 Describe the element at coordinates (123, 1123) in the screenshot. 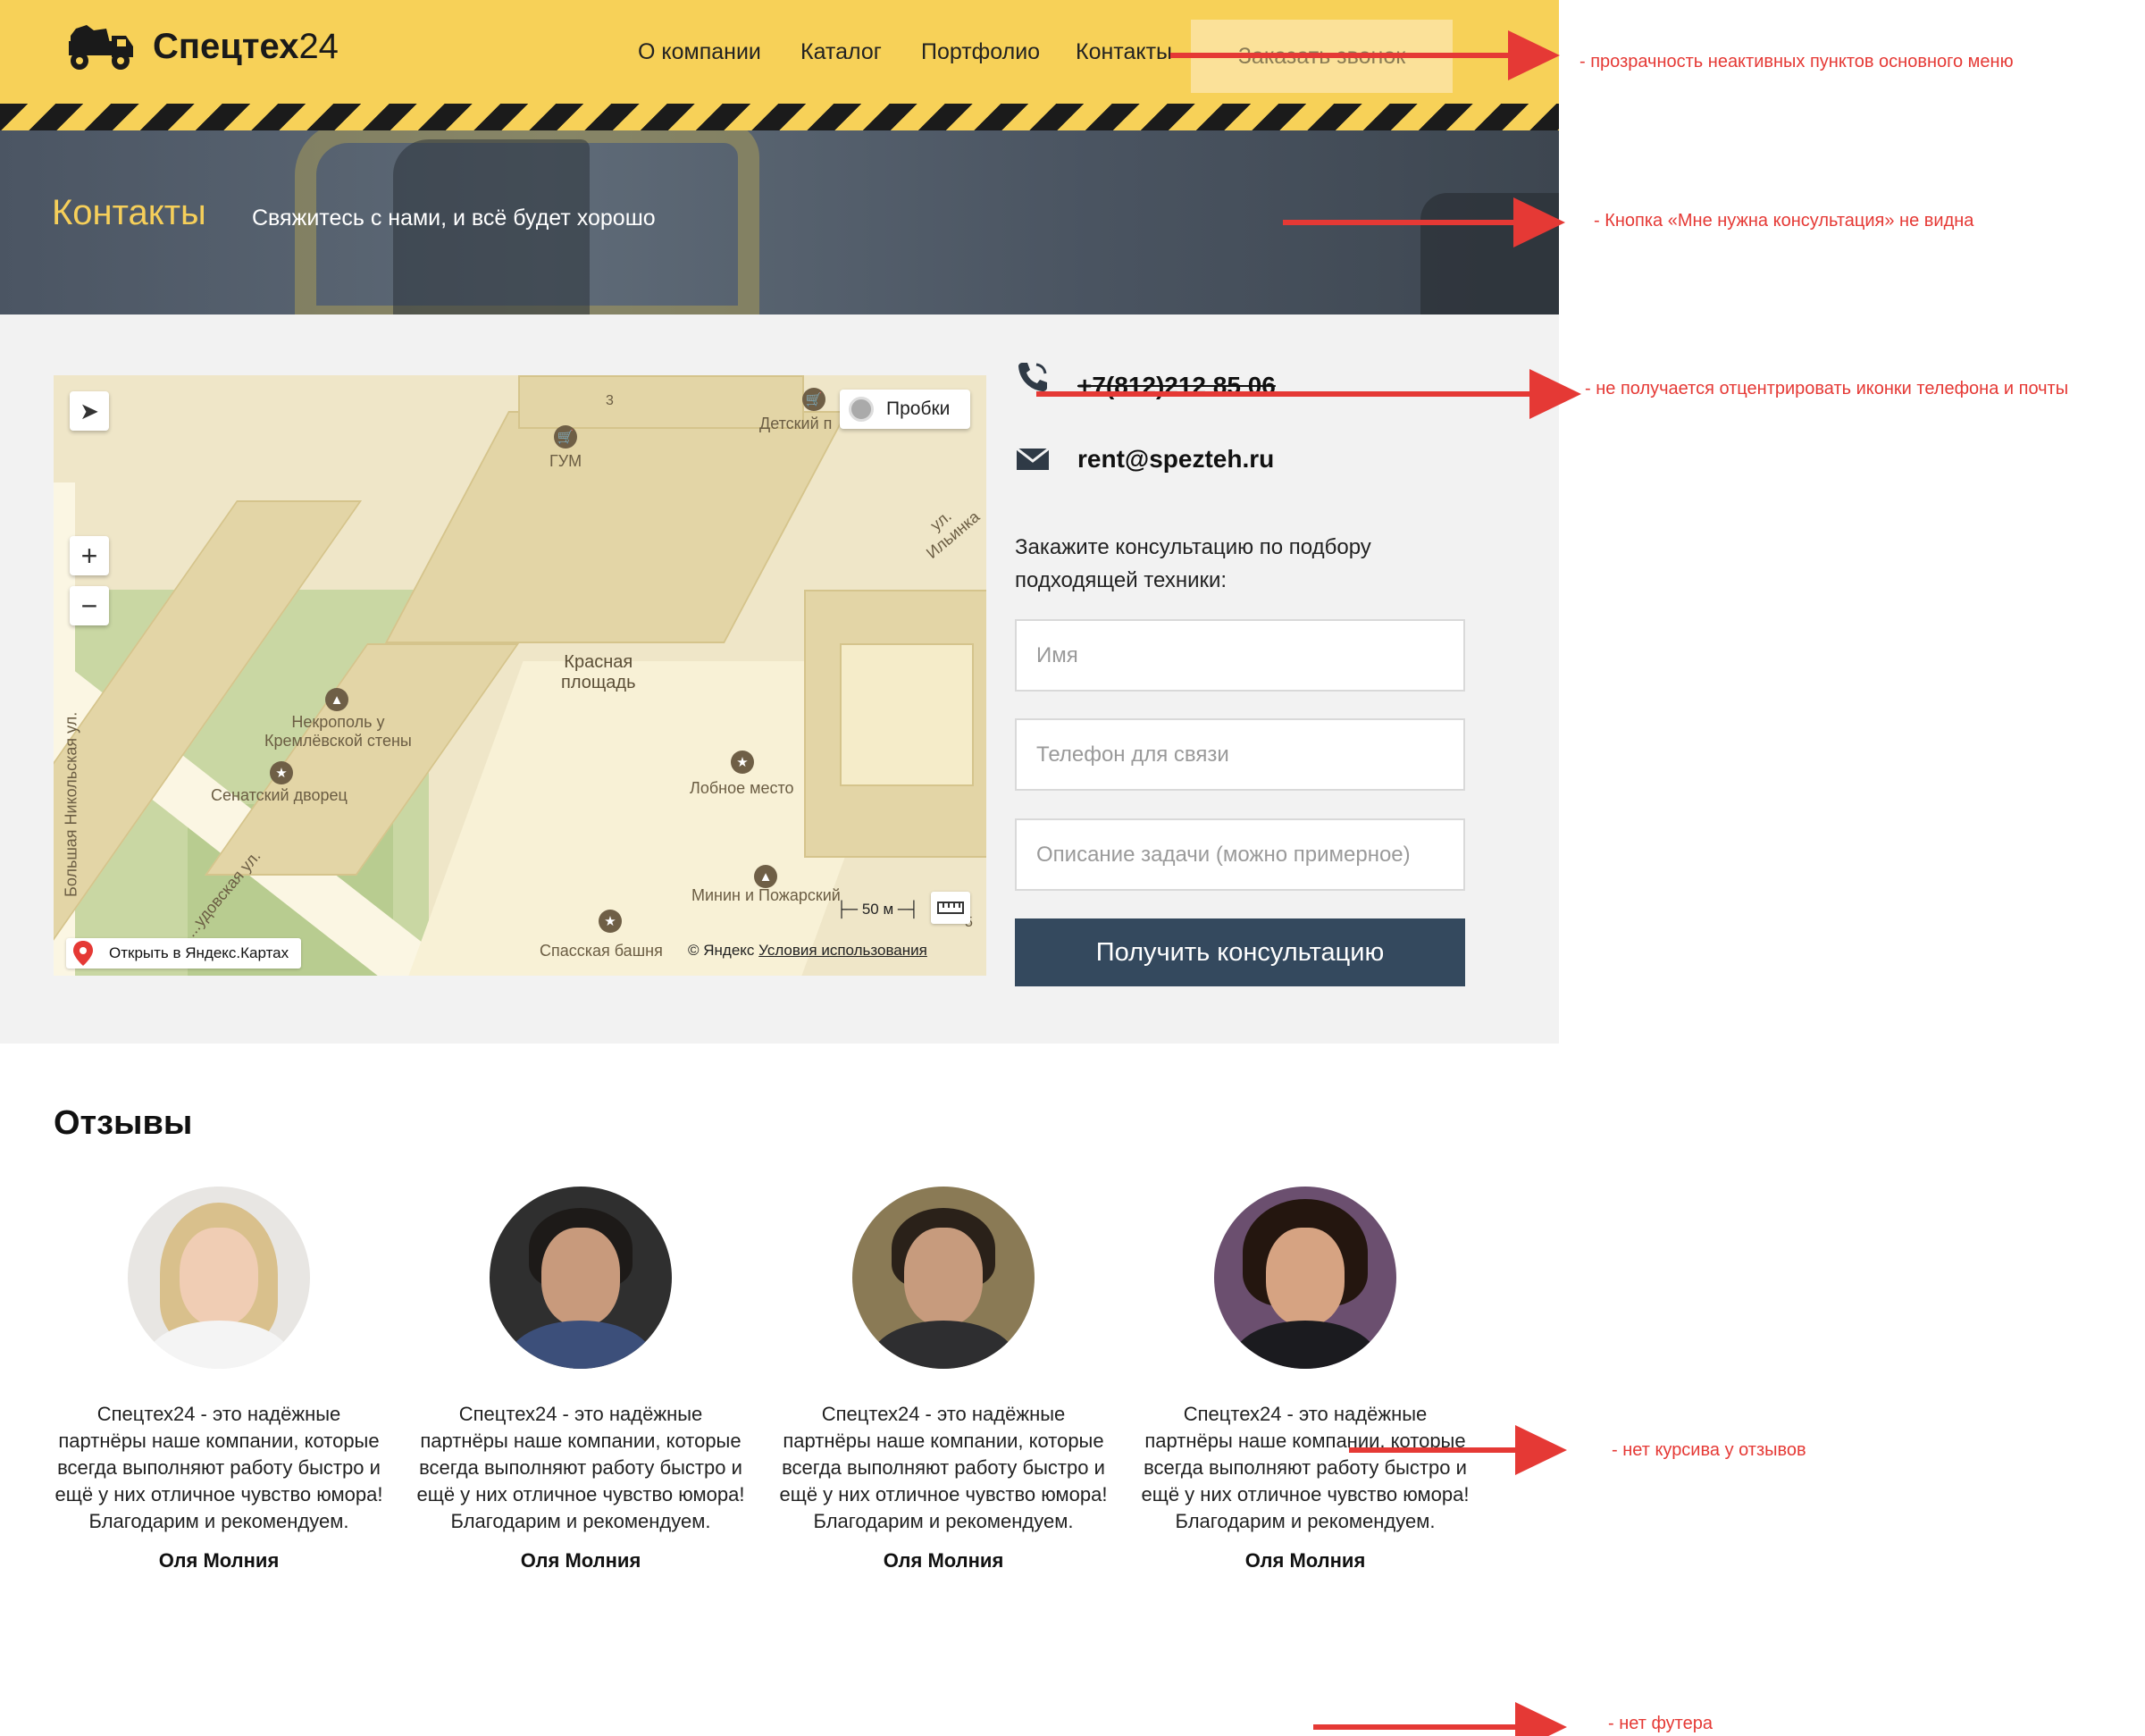

I see `reviews-title: Отзывы` at that location.